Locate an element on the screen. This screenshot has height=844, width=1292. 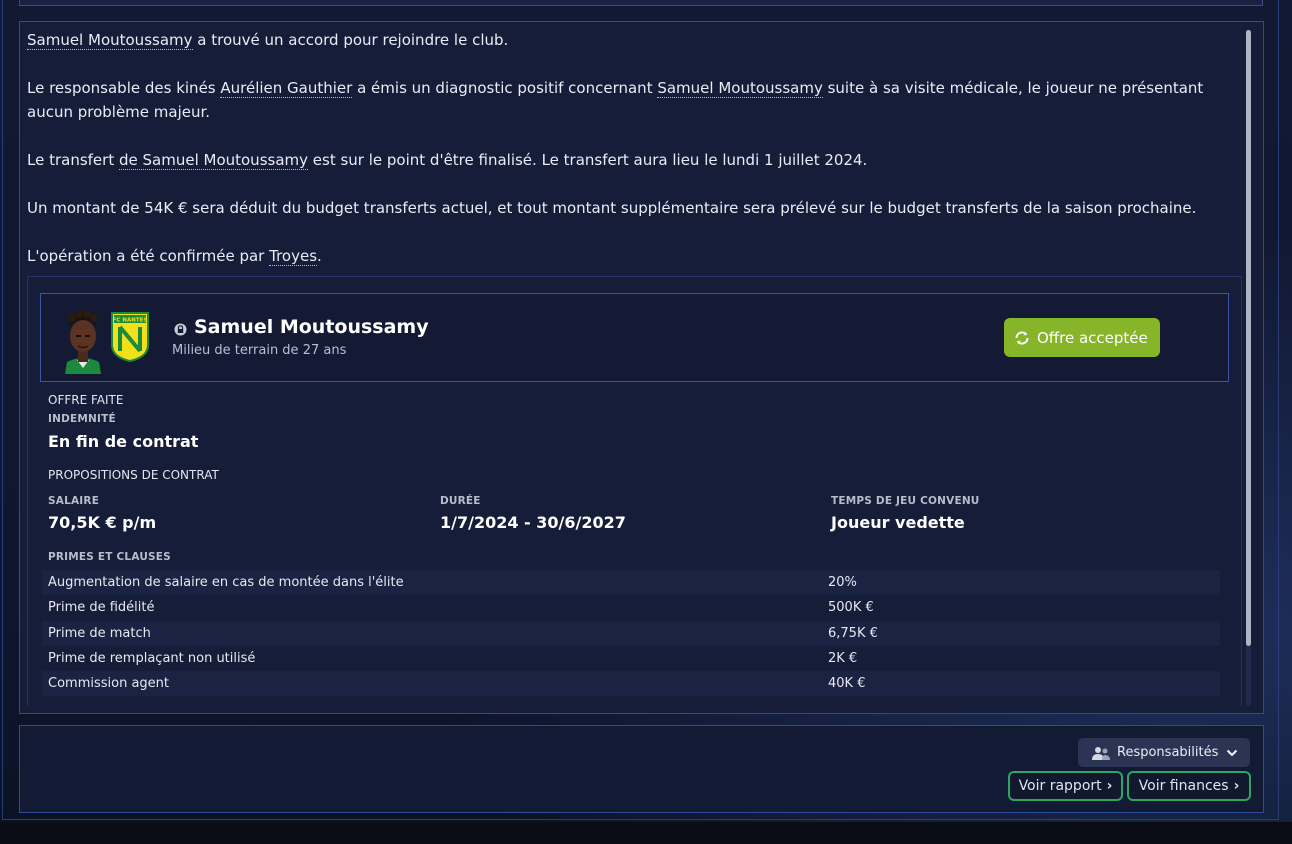
club-crest-icon: FC NANTES is located at coordinates (130, 337).